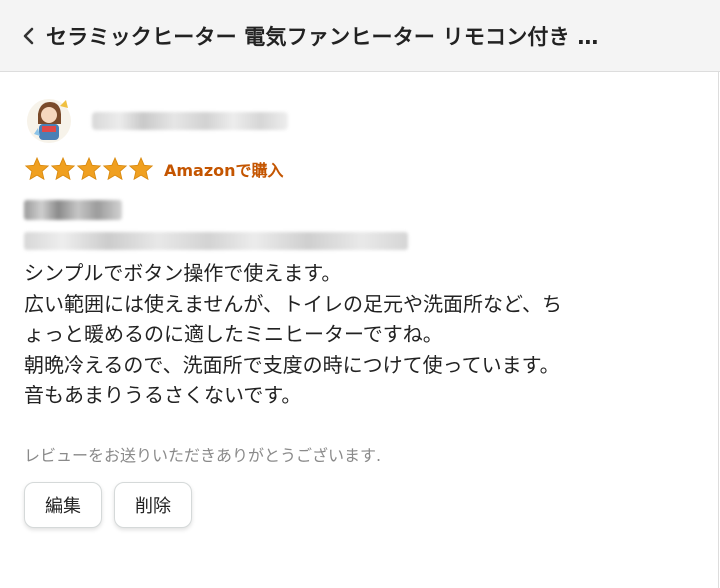 The width and height of the screenshot is (720, 588). I want to click on back-button, so click(29, 36).